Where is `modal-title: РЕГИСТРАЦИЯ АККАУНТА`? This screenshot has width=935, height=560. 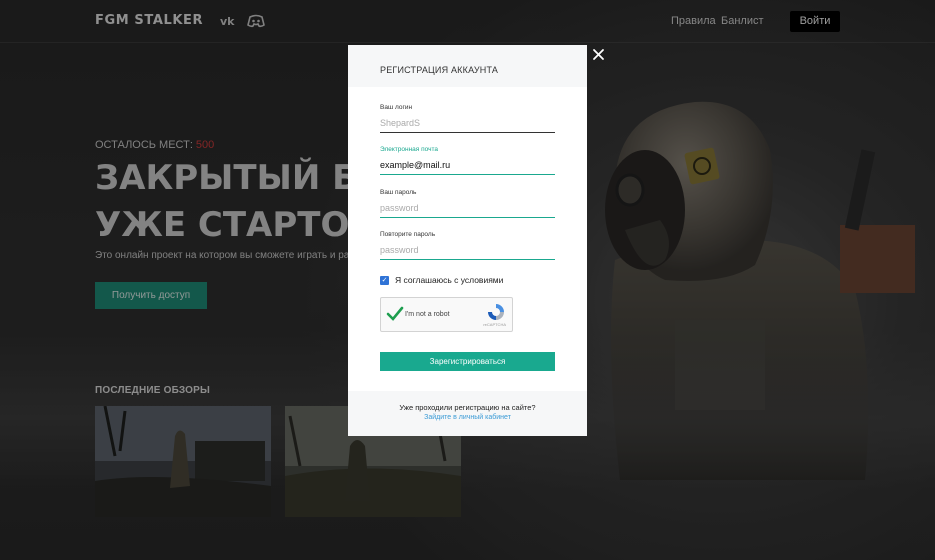 modal-title: РЕГИСТРАЦИЯ АККАУНТА is located at coordinates (439, 70).